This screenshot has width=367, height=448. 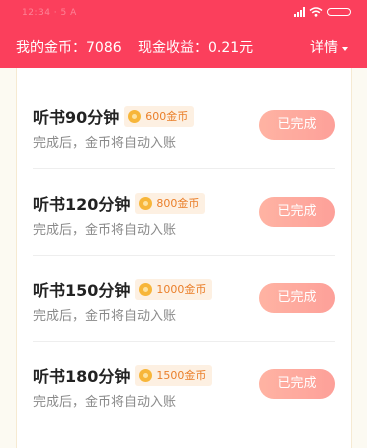 I want to click on reward-text: 600金币, so click(x=167, y=116).